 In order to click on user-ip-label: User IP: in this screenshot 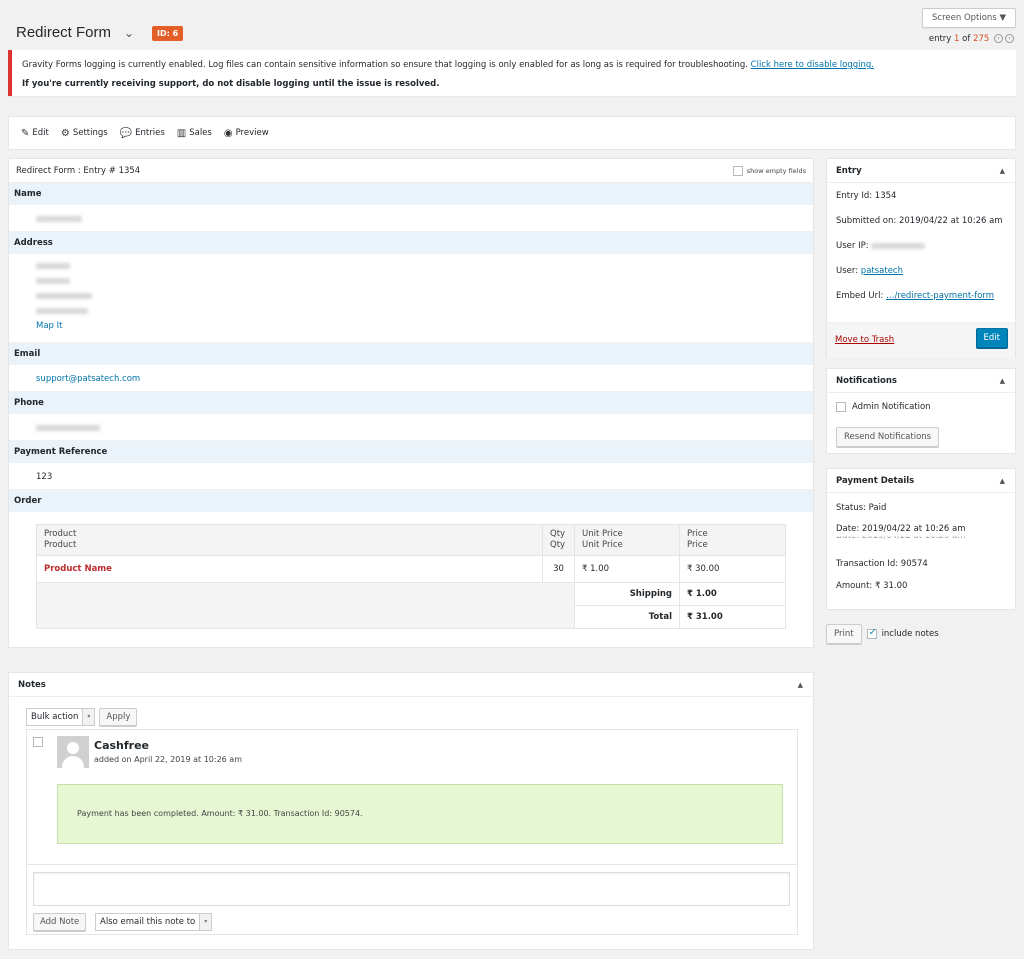, I will do `click(852, 246)`.